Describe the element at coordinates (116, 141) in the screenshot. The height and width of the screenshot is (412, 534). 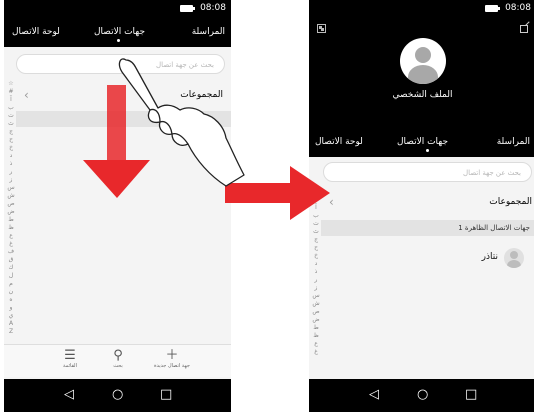
I see `swipe-down-arrow-icon` at that location.